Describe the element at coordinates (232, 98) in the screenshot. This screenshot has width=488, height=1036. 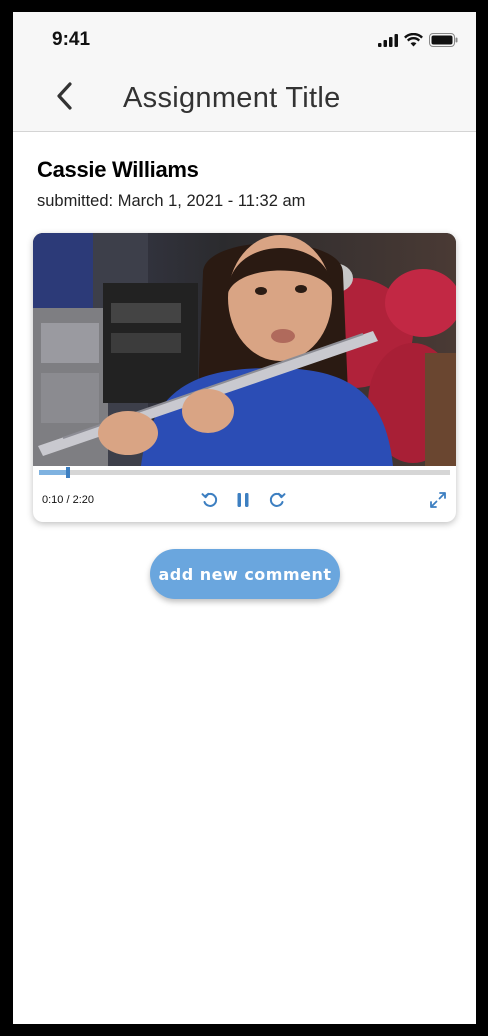
I see `page-title: Assignment Title` at that location.